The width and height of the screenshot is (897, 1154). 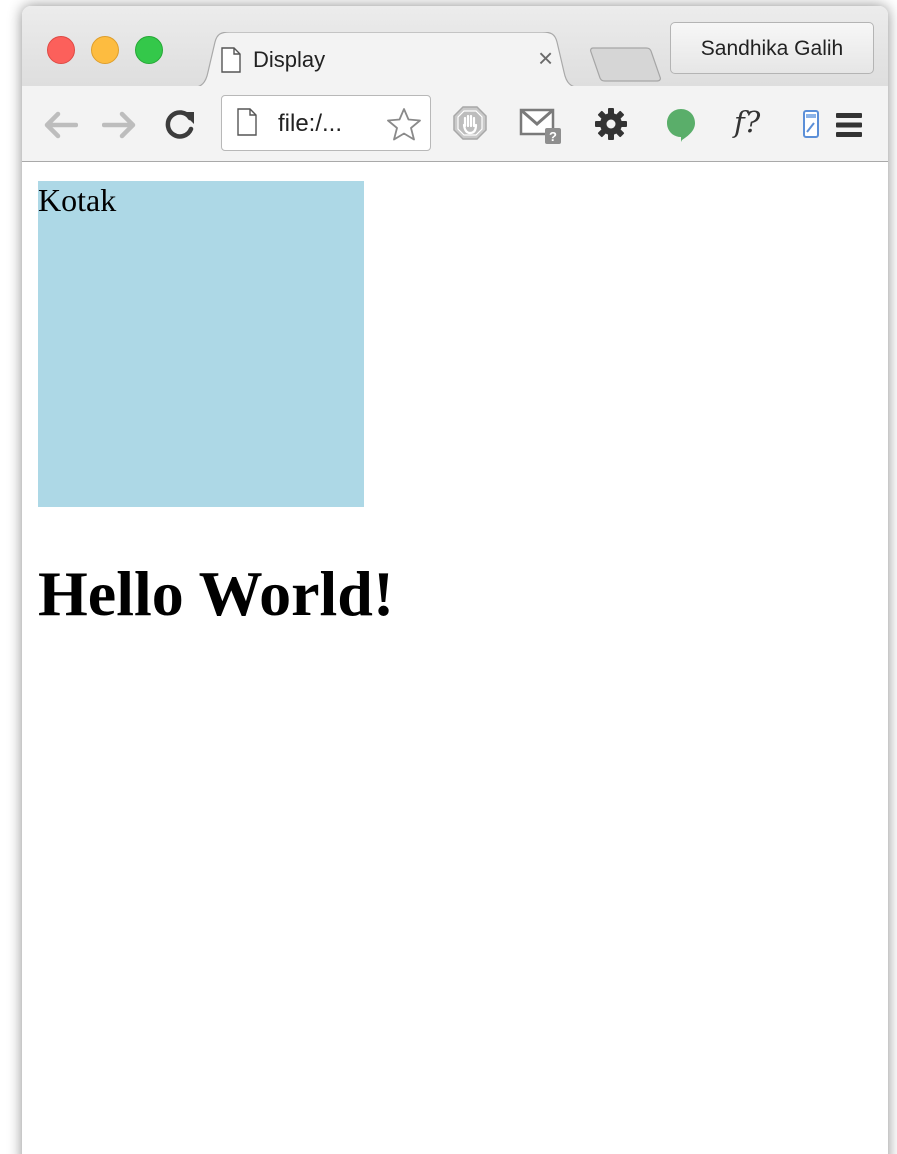 What do you see at coordinates (61, 50) in the screenshot?
I see `close-window-button` at bounding box center [61, 50].